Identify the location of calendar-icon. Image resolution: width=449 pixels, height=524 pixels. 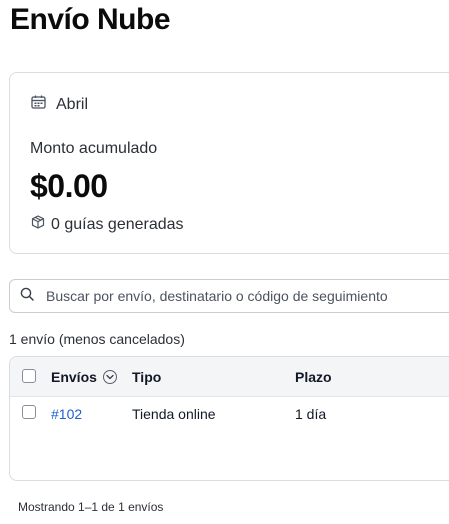
(38, 104).